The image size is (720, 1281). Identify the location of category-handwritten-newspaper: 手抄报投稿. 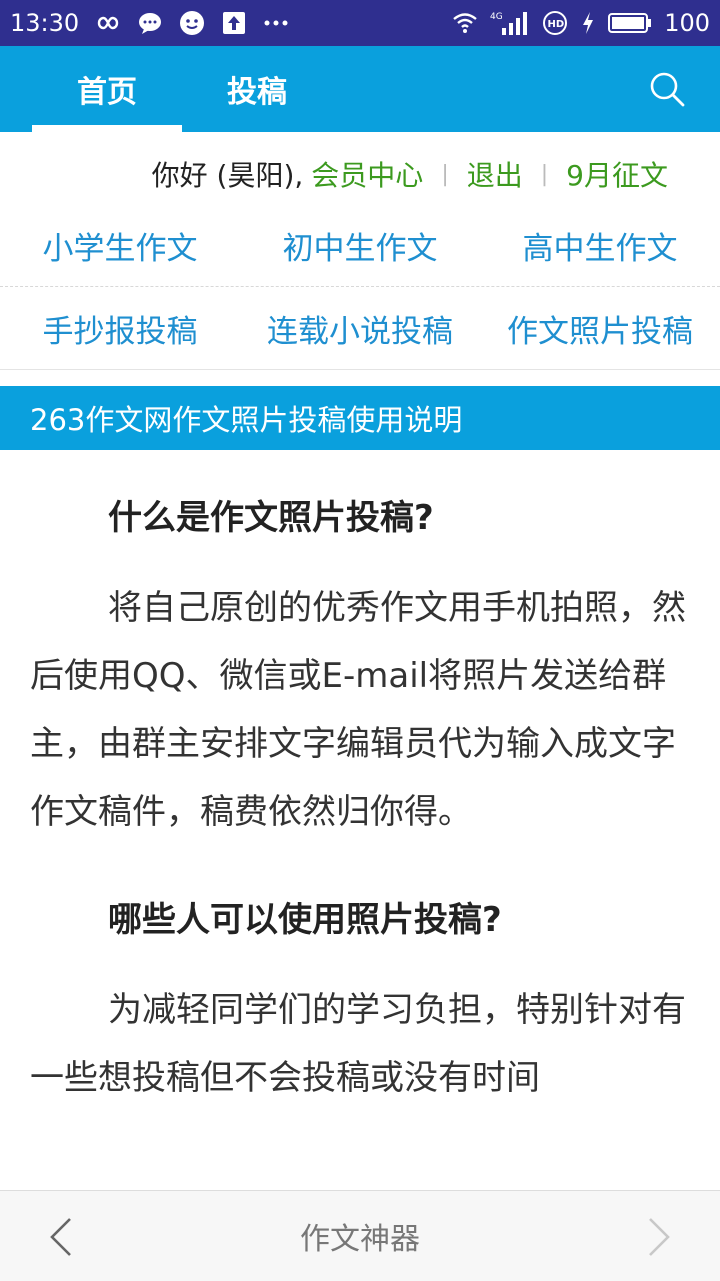
(120, 328).